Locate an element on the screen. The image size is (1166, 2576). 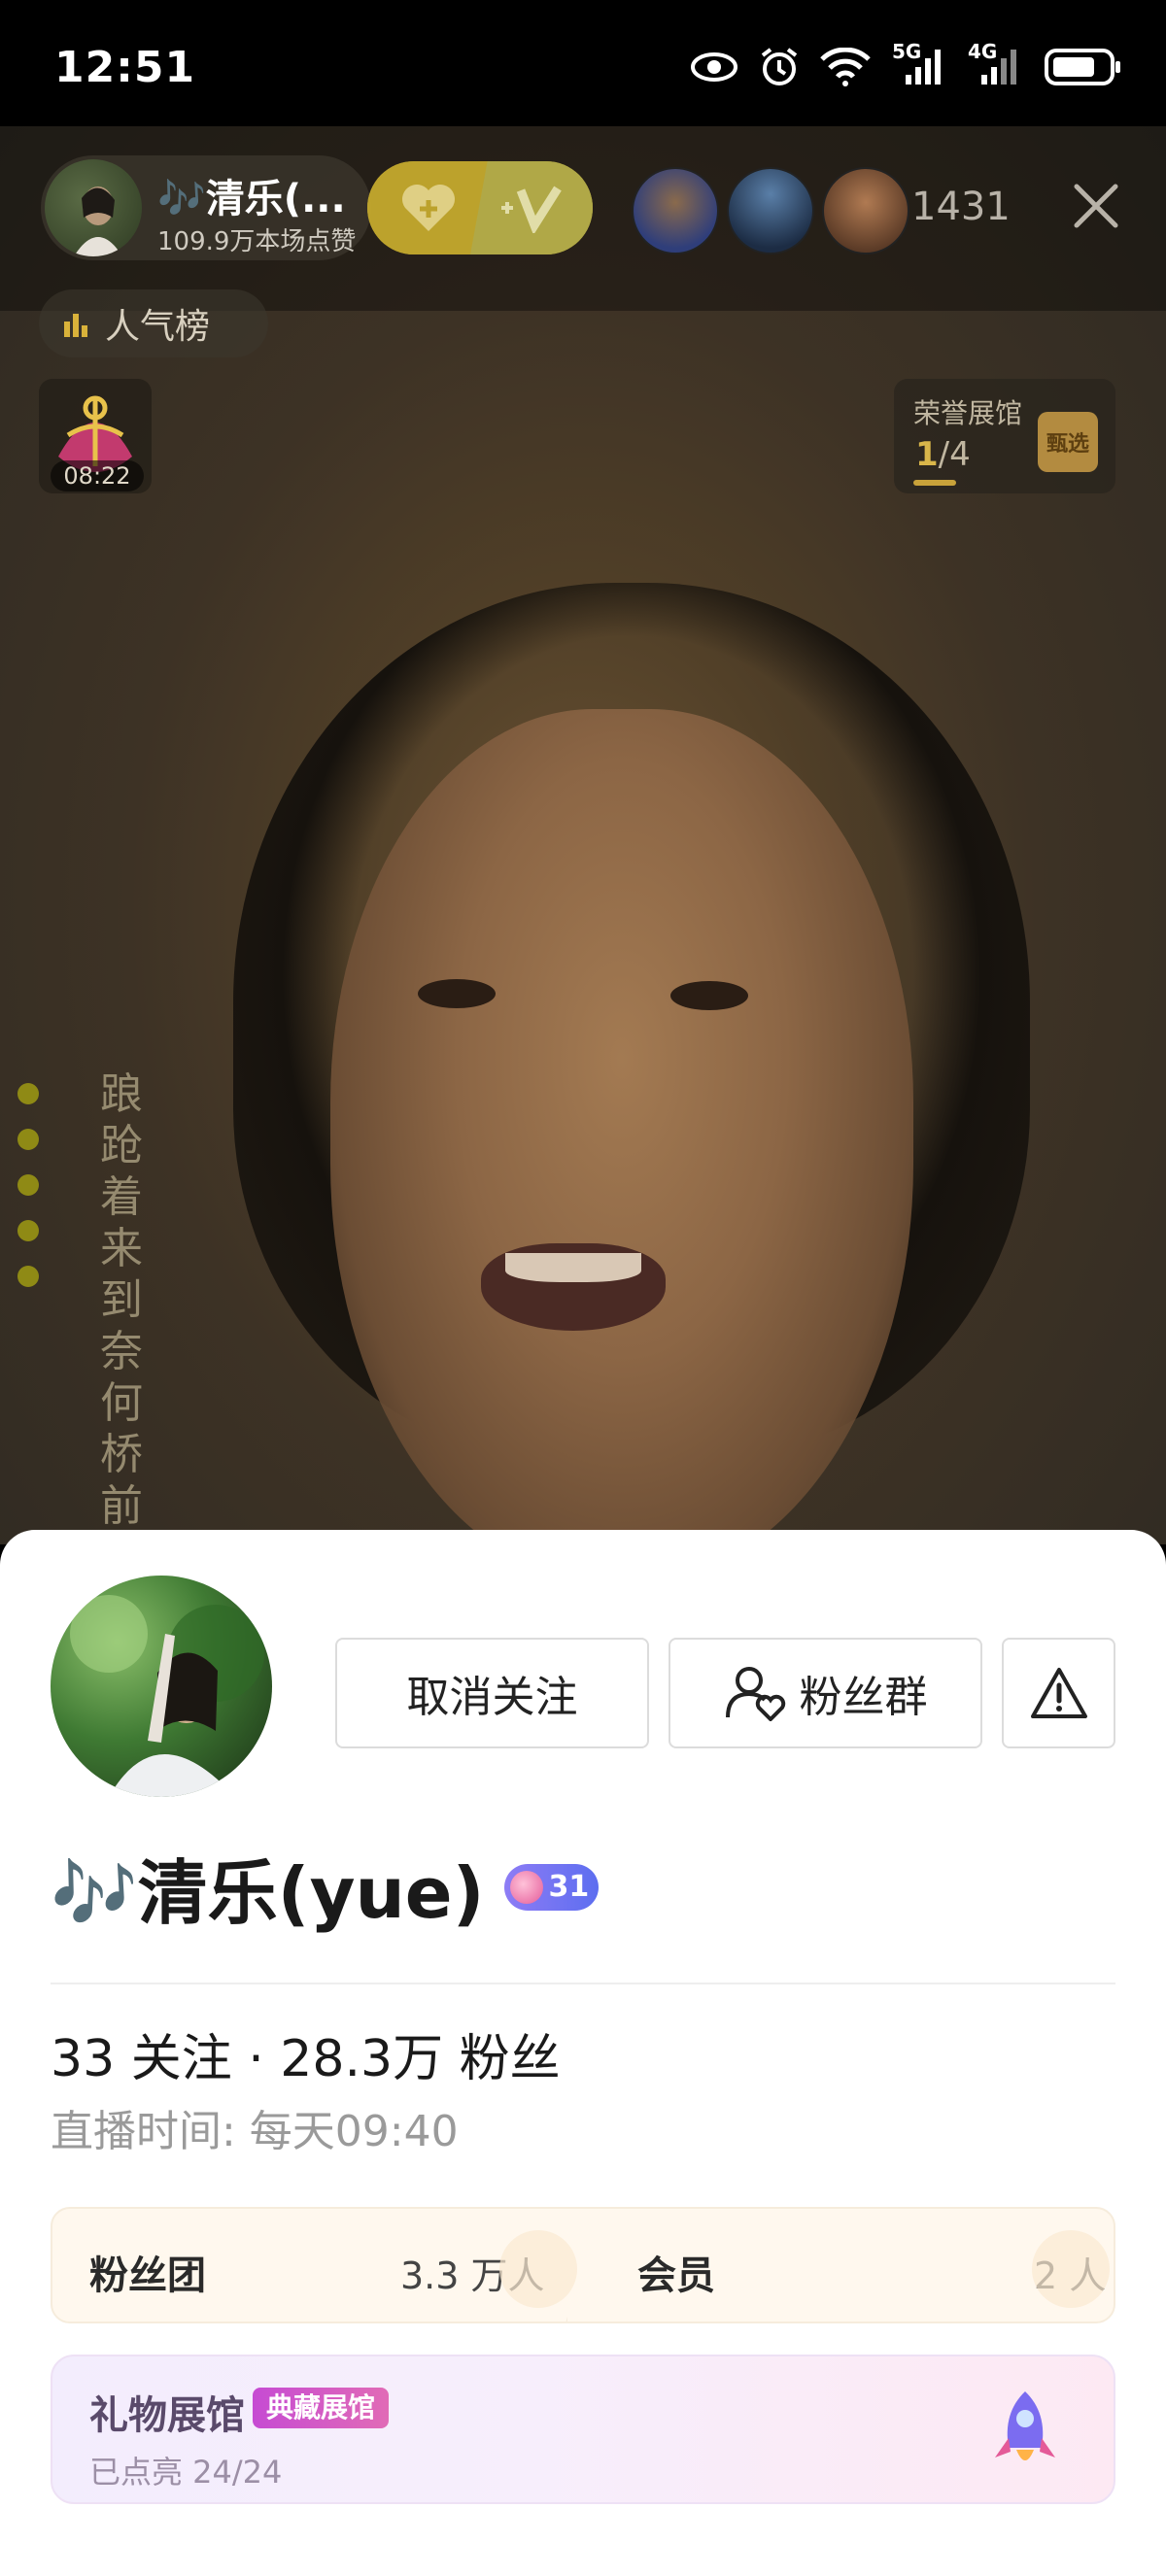
close-icon is located at coordinates (1096, 206).